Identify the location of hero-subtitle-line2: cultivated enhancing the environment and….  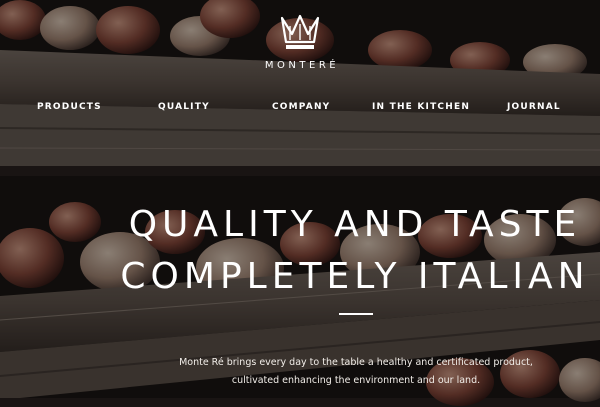
(356, 380).